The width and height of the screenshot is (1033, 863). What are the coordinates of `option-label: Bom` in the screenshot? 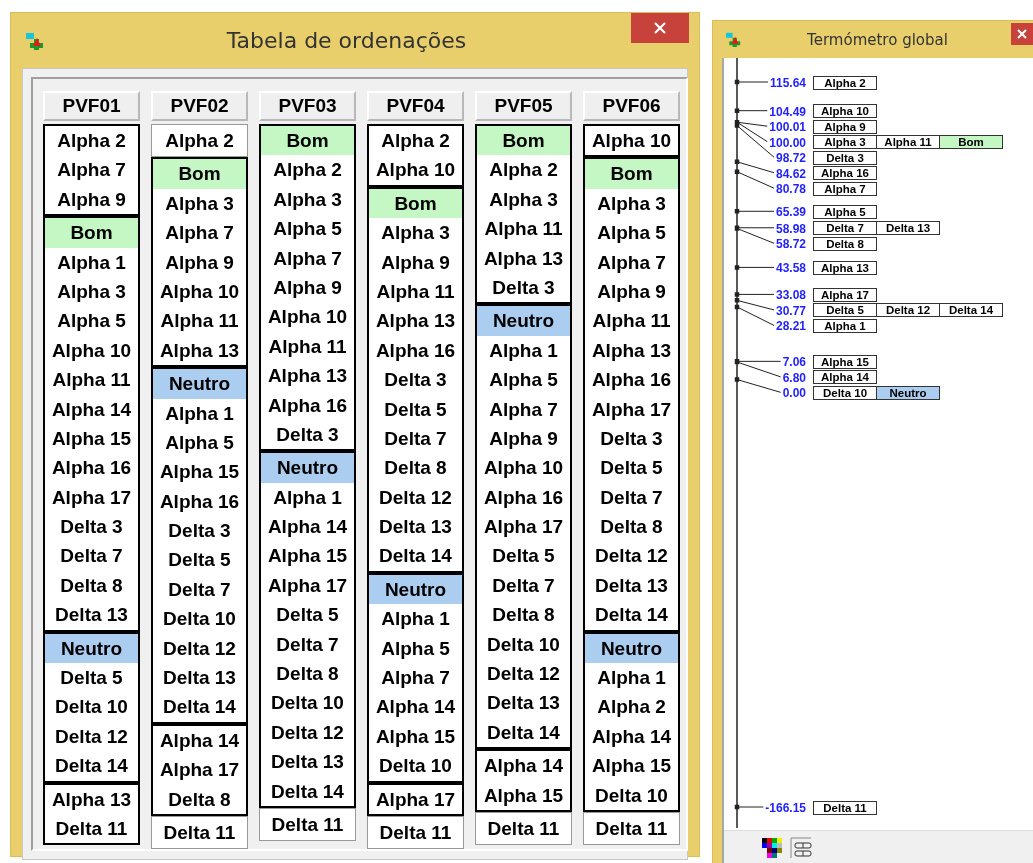 It's located at (971, 142).